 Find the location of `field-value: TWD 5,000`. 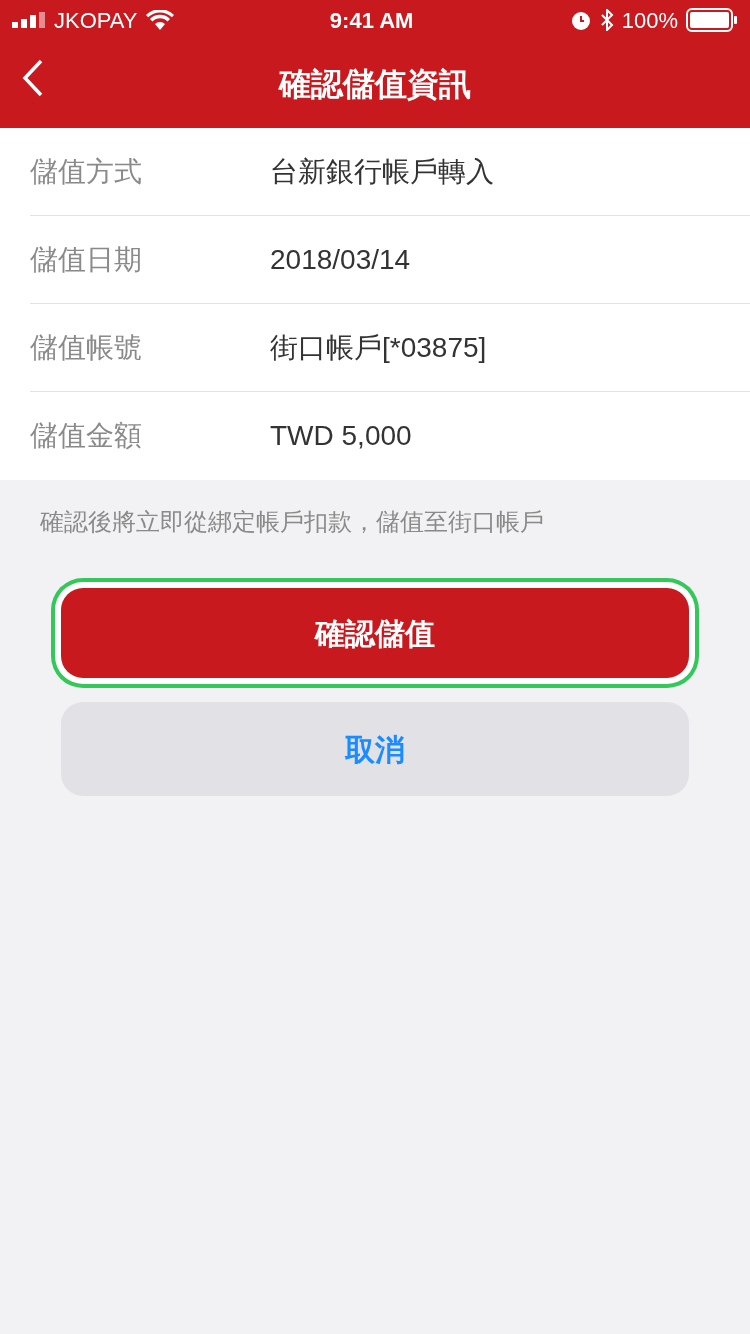

field-value: TWD 5,000 is located at coordinates (341, 436).